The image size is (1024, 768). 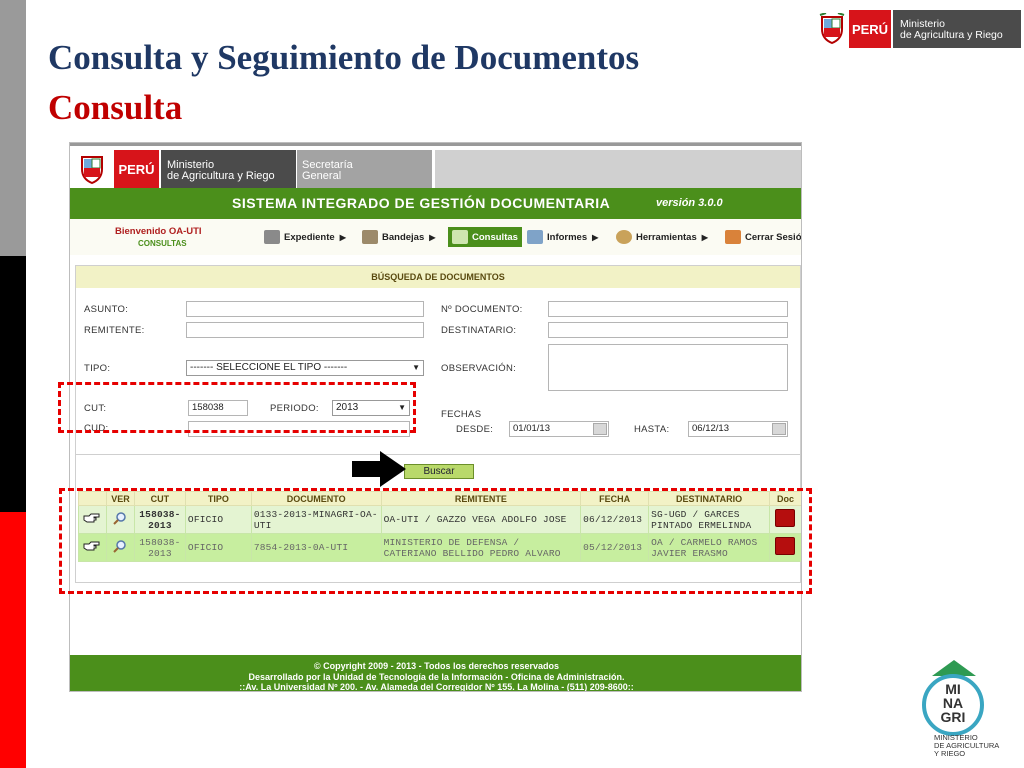 I want to click on tipo-select: ------- SELECCIONE EL TIPO ------- ▼, so click(x=305, y=368).